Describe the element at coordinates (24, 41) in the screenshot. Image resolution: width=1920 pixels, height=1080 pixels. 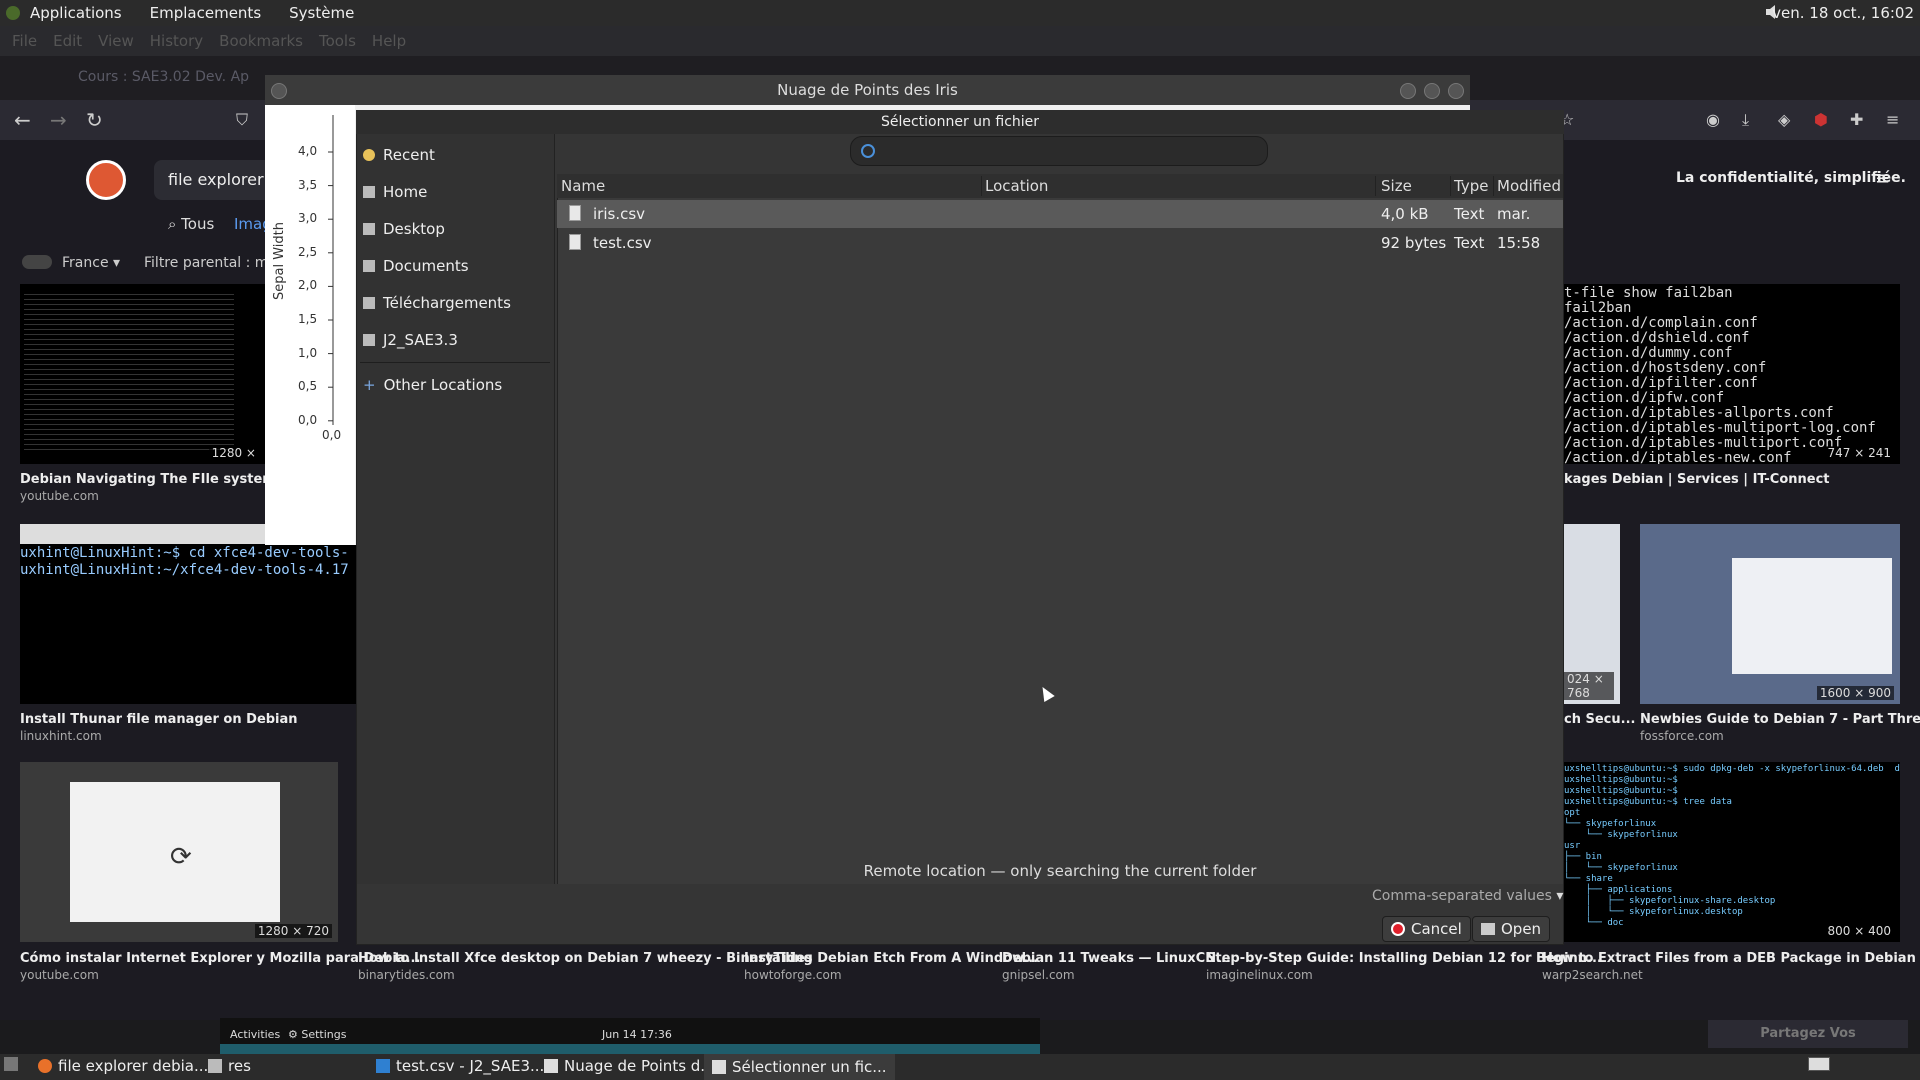
I see `ff-menu-file: File` at that location.